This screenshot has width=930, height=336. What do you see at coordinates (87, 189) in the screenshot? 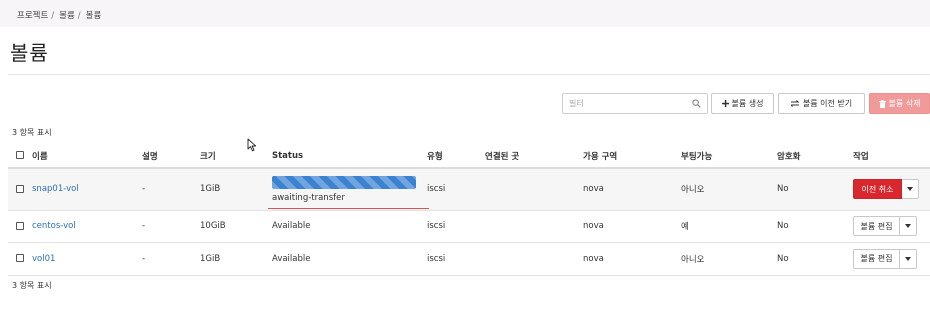
I see `name-cell: snap01-vol` at bounding box center [87, 189].